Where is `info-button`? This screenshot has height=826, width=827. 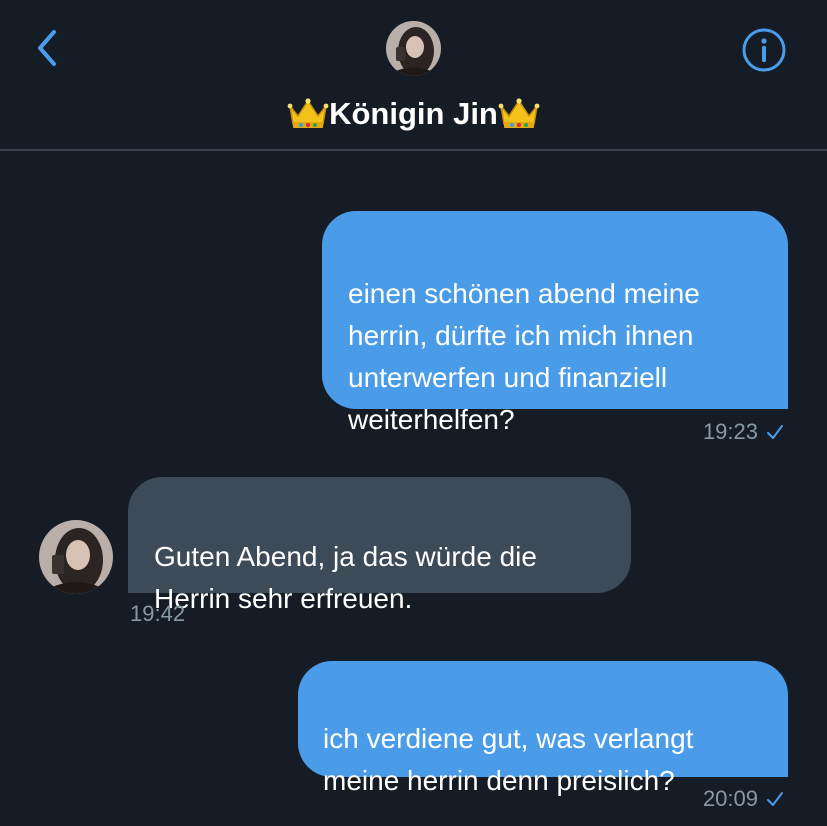 info-button is located at coordinates (764, 50).